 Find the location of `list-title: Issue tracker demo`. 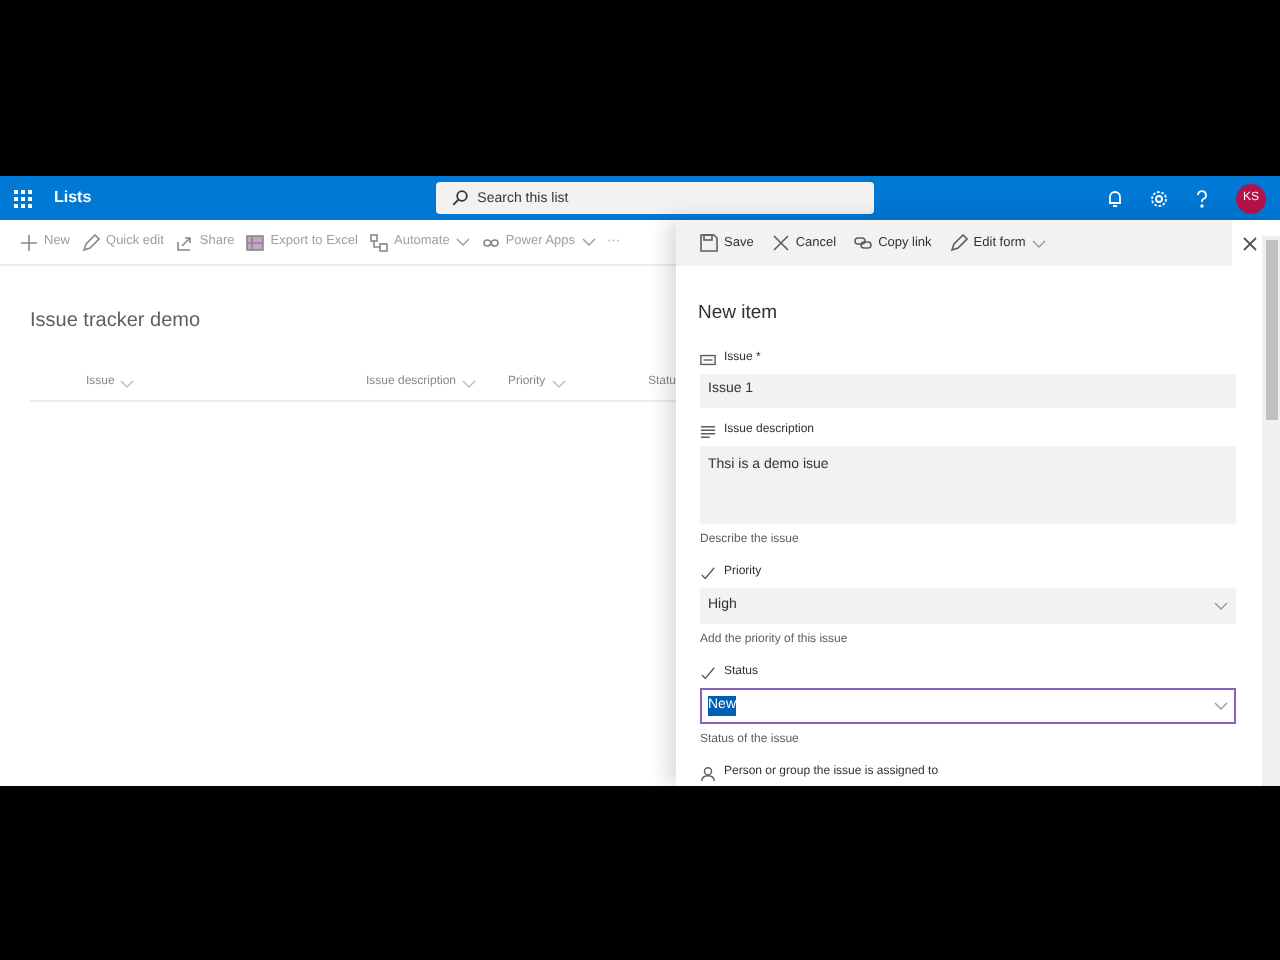

list-title: Issue tracker demo is located at coordinates (115, 322).